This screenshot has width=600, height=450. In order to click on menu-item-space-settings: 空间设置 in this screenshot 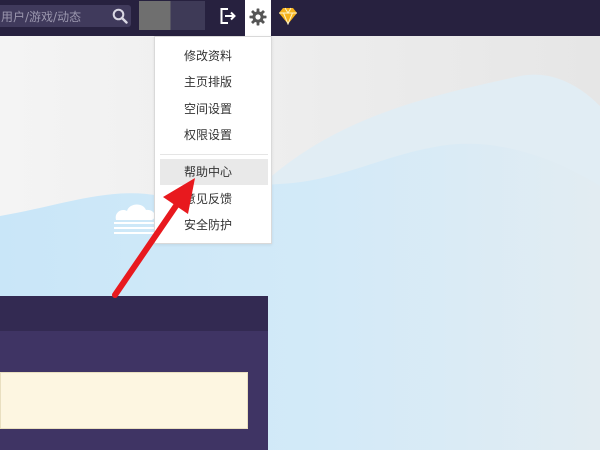, I will do `click(214, 109)`.